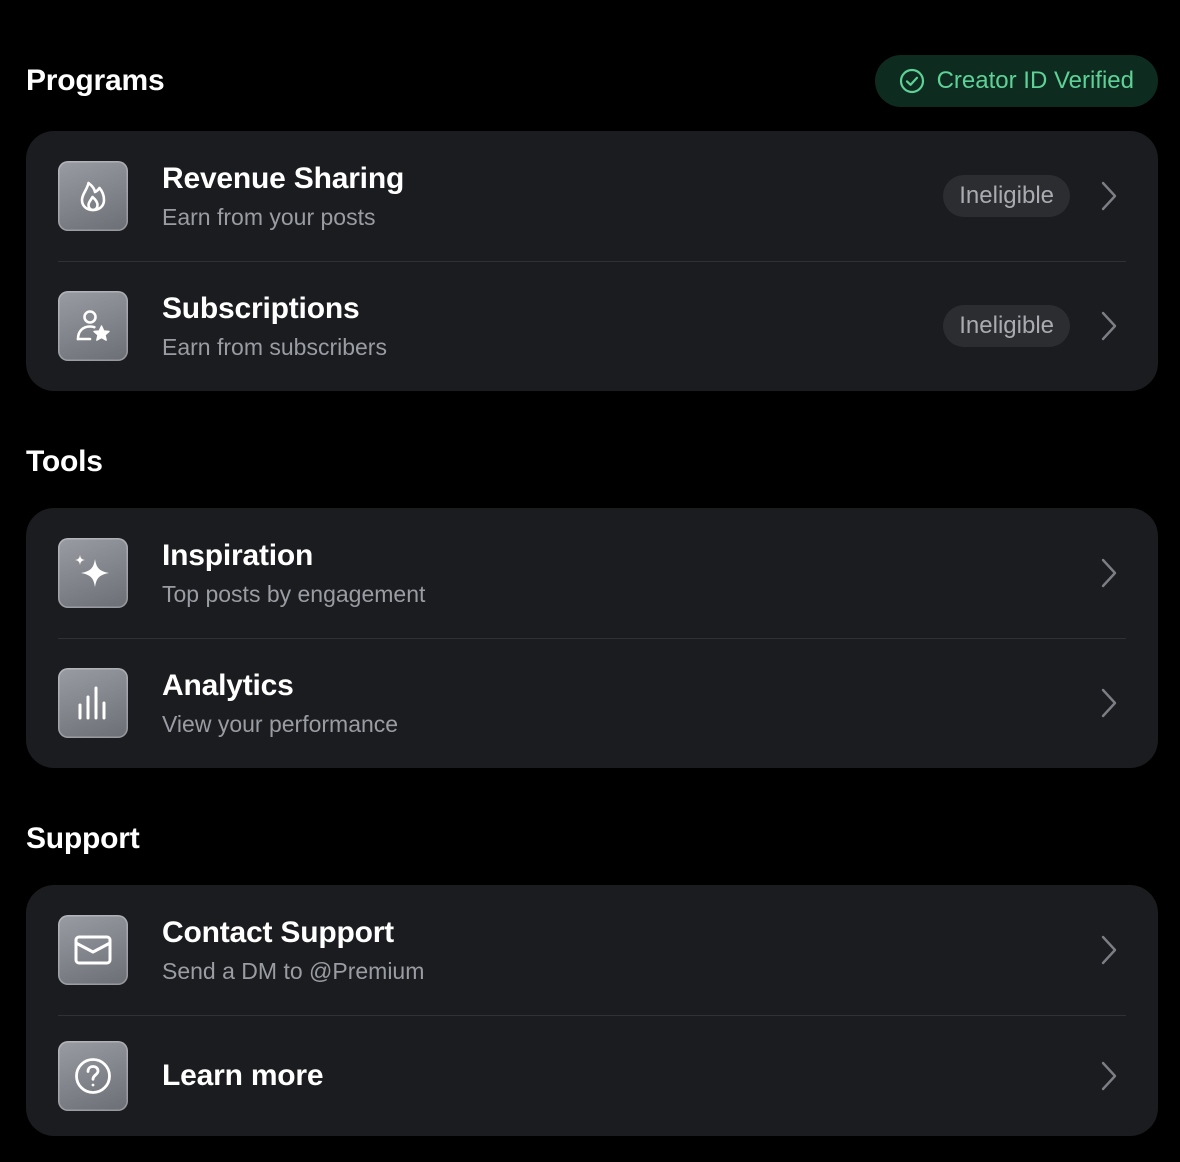  What do you see at coordinates (93, 573) in the screenshot?
I see `sparkle-icon` at bounding box center [93, 573].